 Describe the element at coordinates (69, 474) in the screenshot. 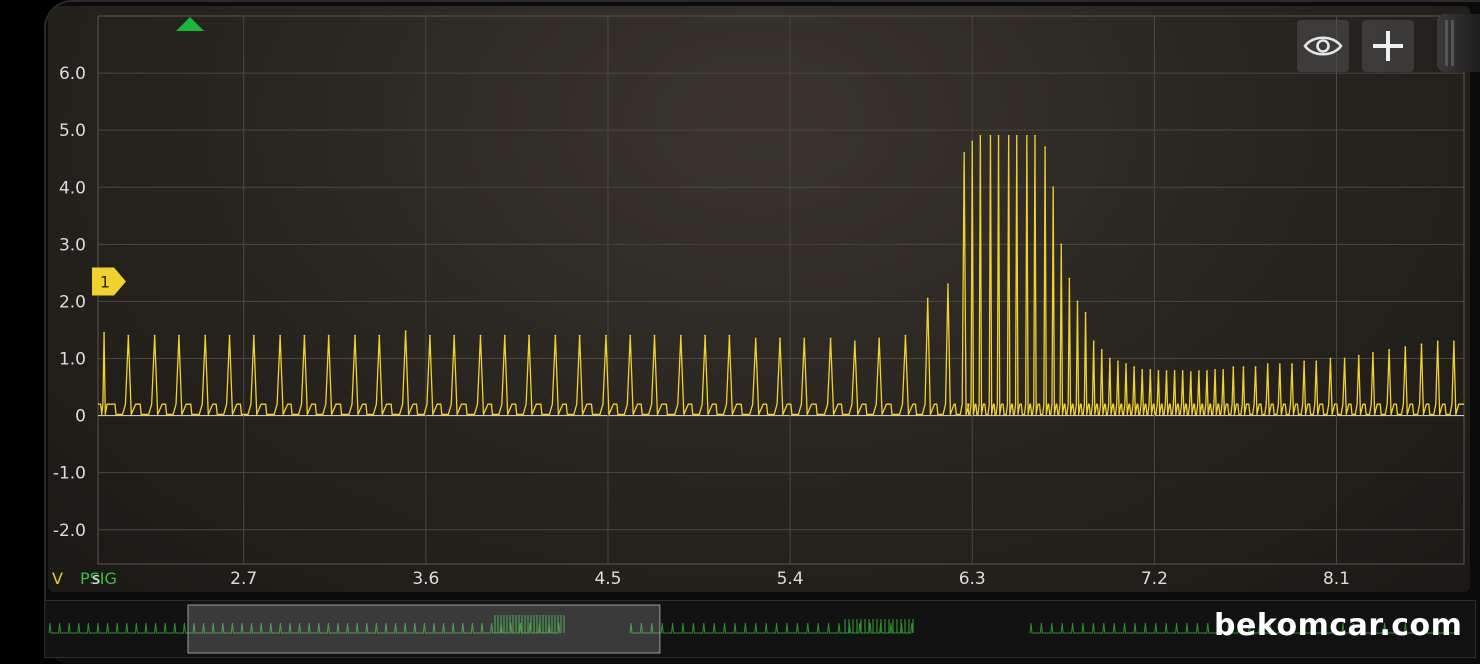

I see `y-tick-label: -1.0` at that location.